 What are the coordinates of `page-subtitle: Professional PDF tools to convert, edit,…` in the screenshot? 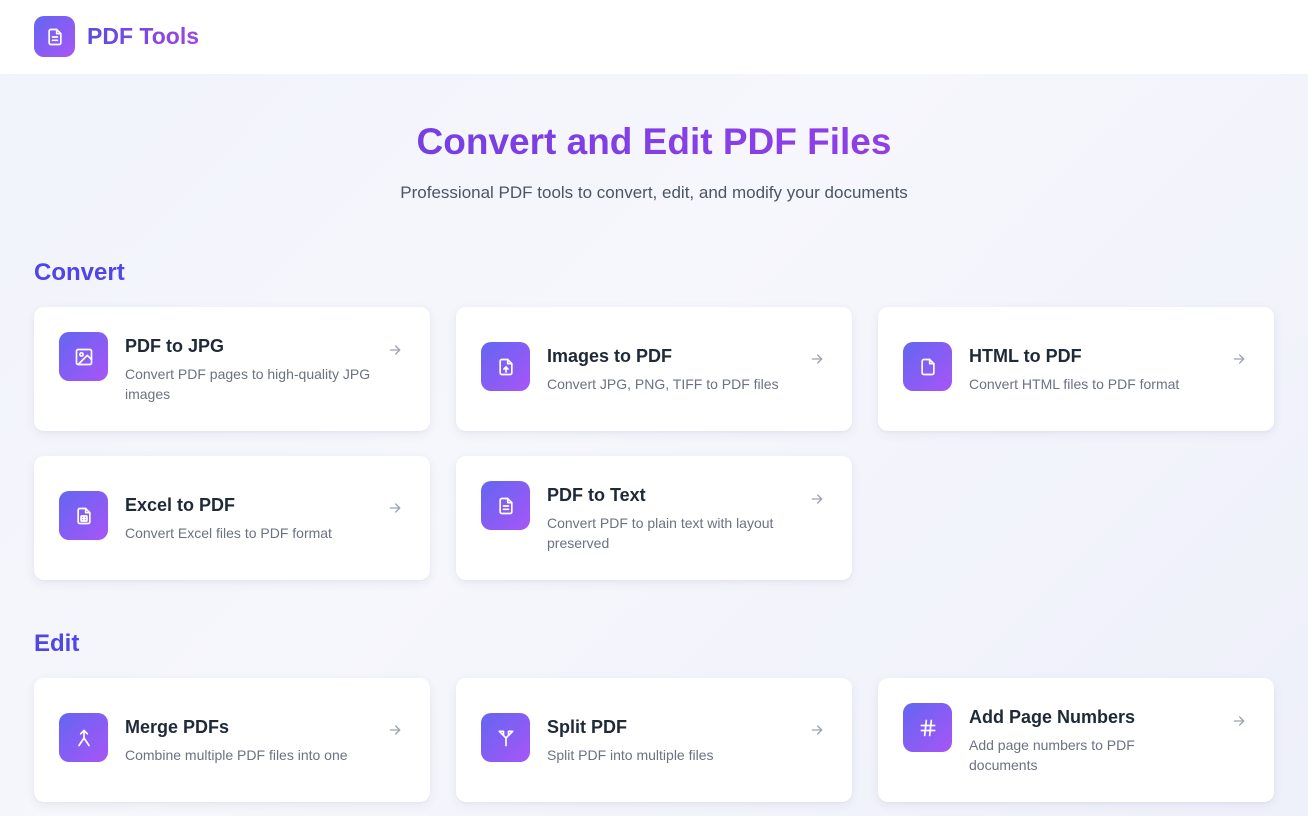 It's located at (654, 192).